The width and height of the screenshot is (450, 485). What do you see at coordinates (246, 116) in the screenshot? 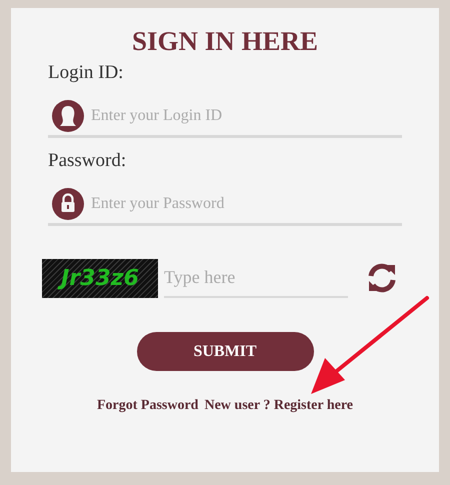
I see `input-field: Enter your Login ID` at bounding box center [246, 116].